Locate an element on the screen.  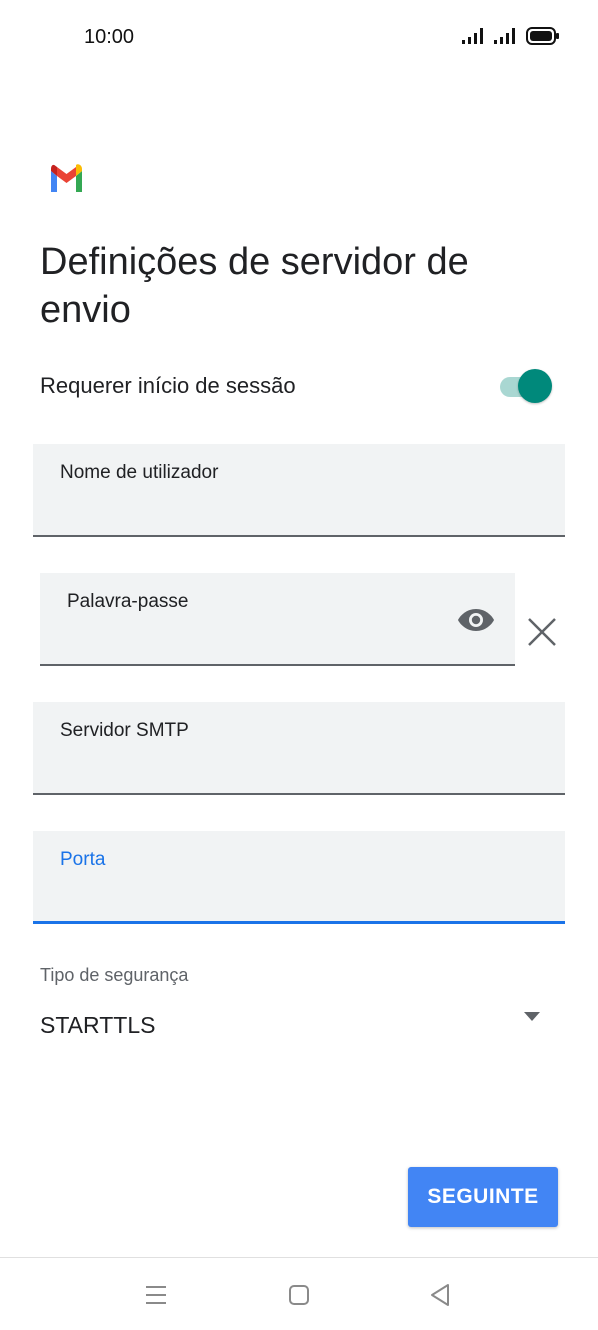
home-icon is located at coordinates (299, 1295).